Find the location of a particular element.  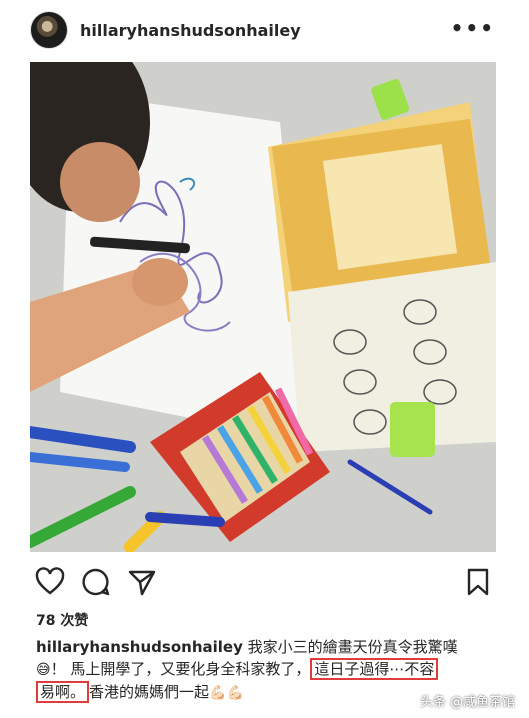

highlighted-text: 易啊。 is located at coordinates (63, 692).